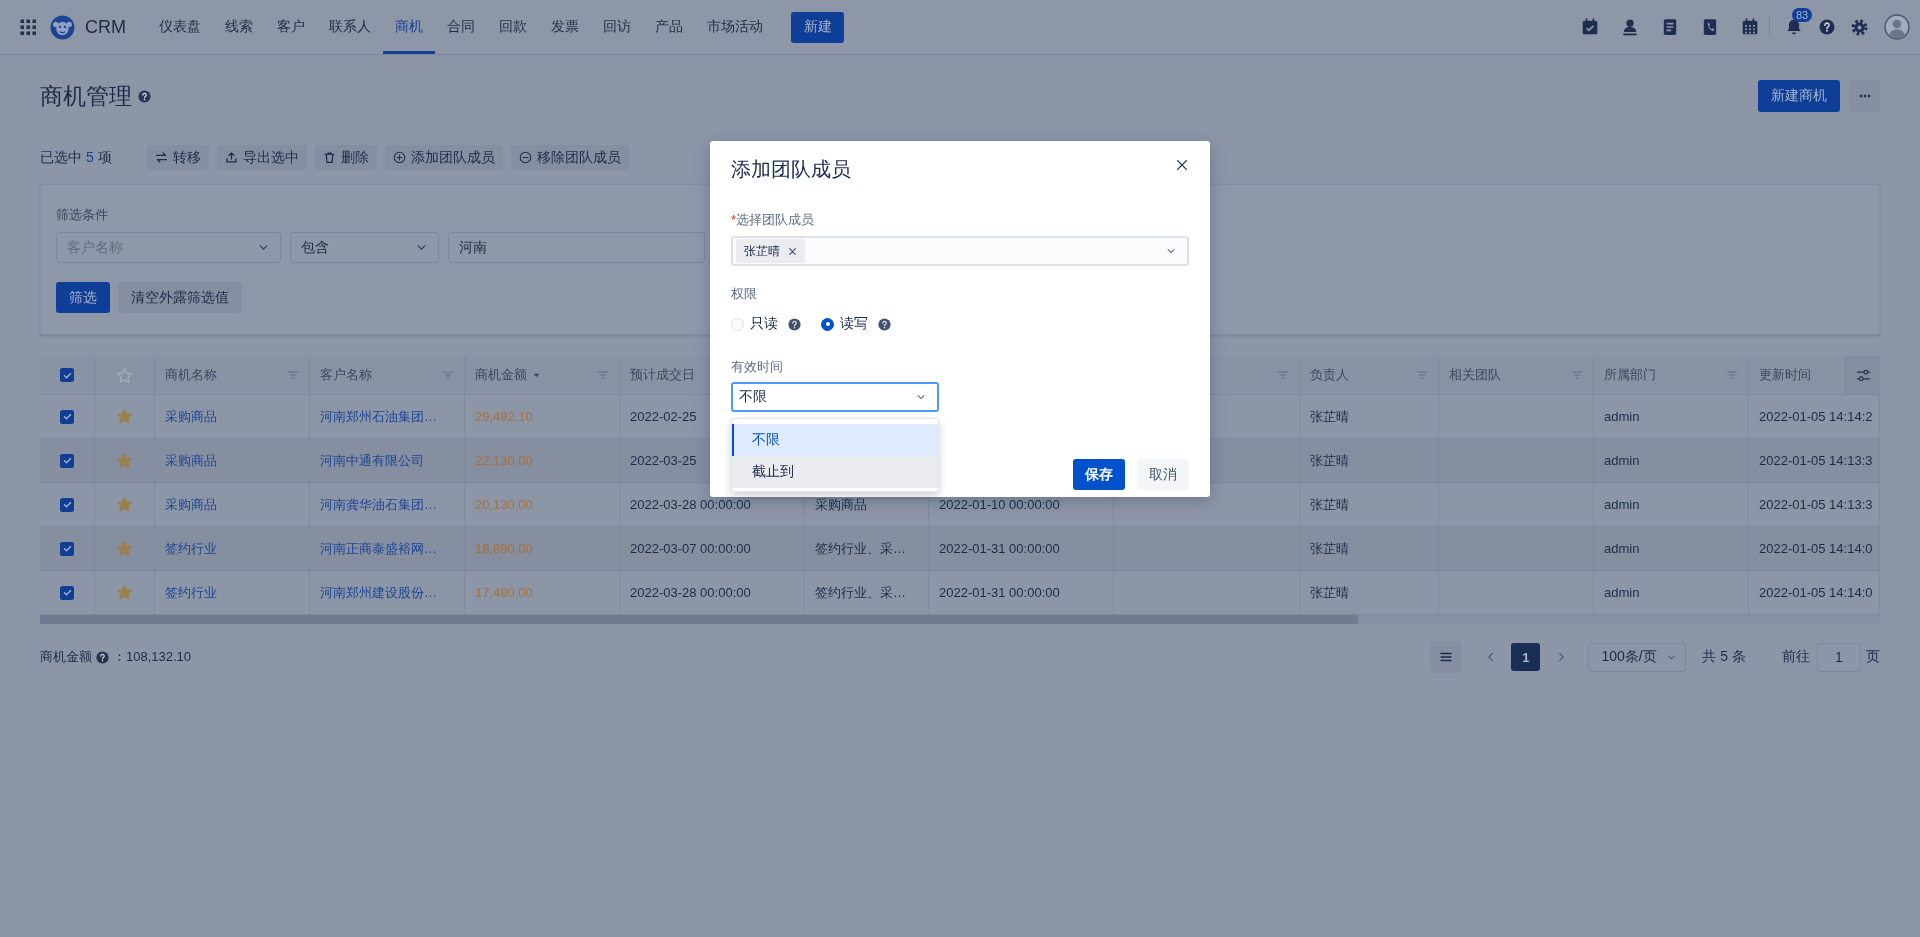 Image resolution: width=1920 pixels, height=937 pixels. I want to click on dialog-title: 添加团队成员, so click(791, 169).